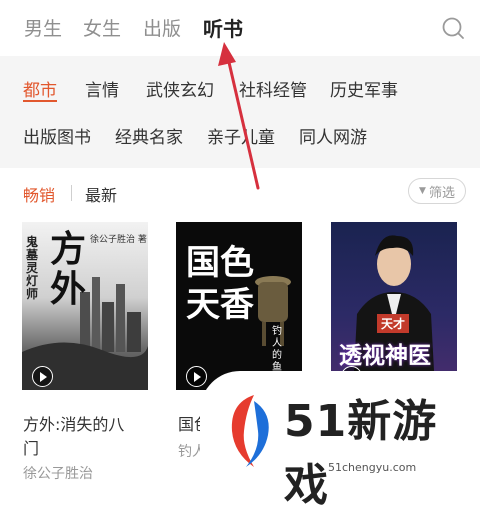  I want to click on watermark-url: 51chengyu.com, so click(372, 467).